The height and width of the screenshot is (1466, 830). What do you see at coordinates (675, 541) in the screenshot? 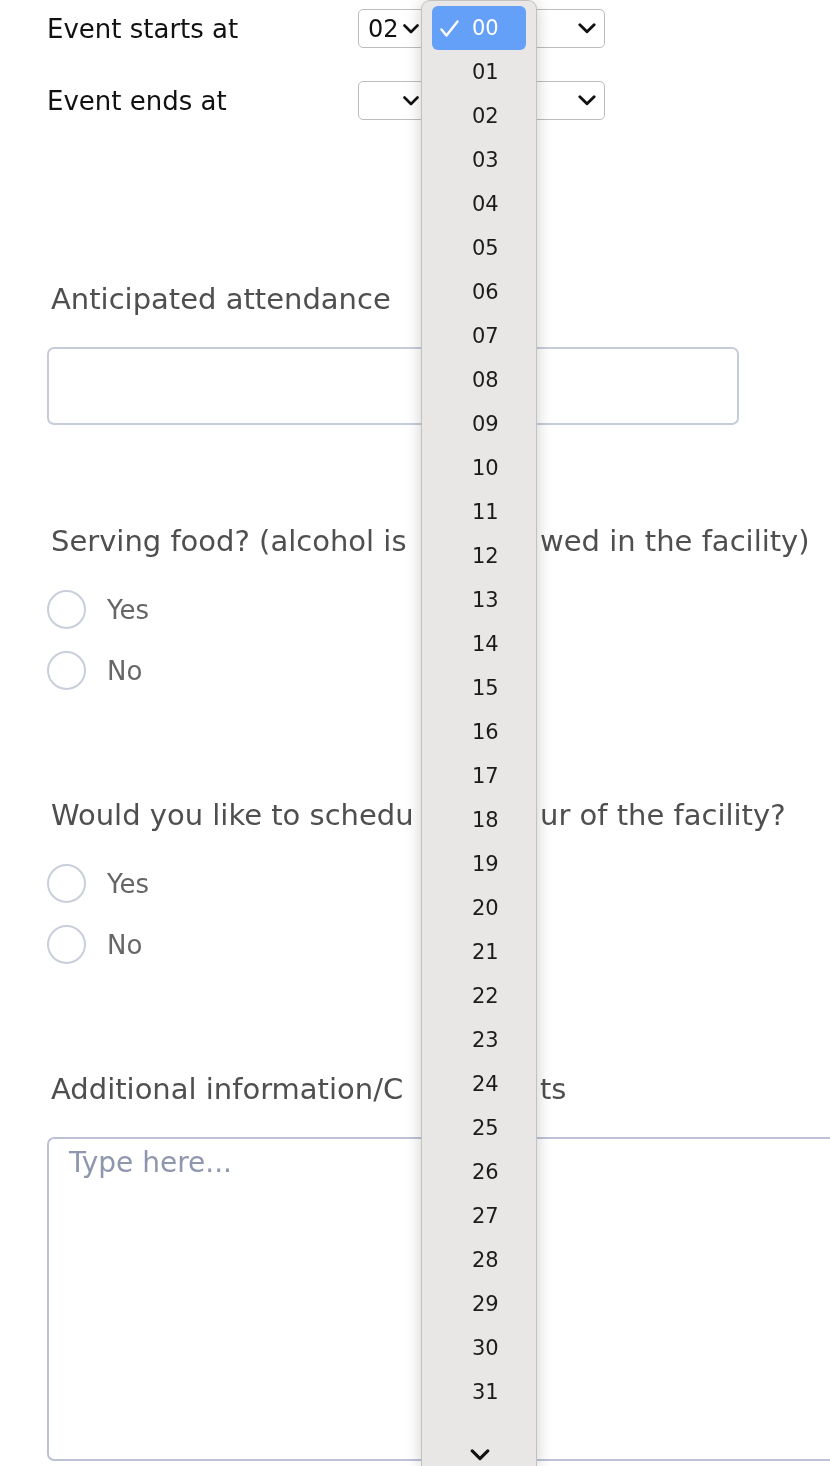
I see `question-label: wed in the facility)` at bounding box center [675, 541].